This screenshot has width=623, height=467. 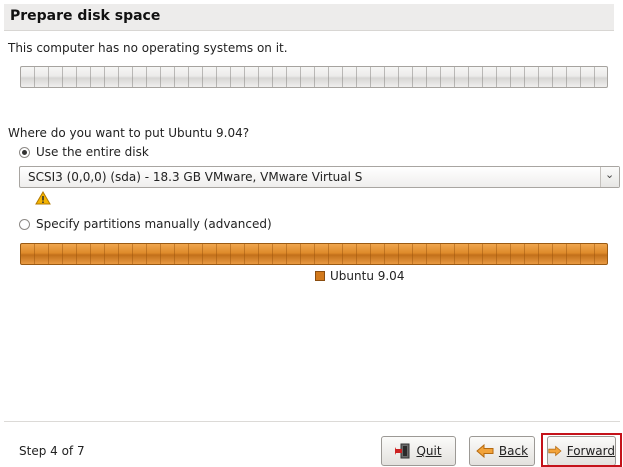 I want to click on ubuntu-legend-swatch, so click(x=320, y=276).